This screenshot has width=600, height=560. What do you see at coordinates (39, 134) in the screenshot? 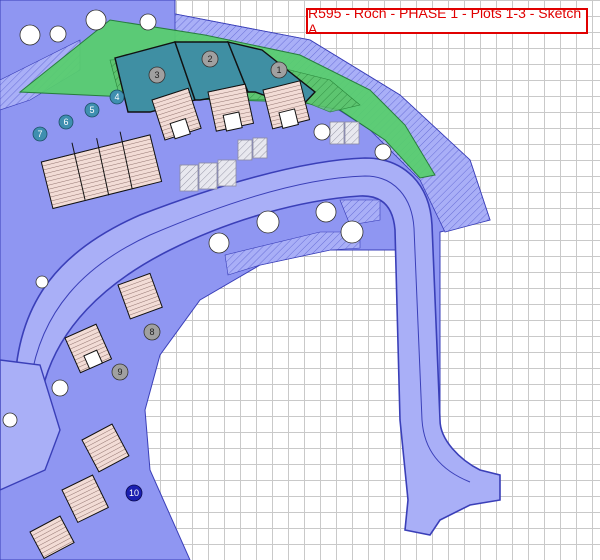
I see `plot-label-7: 7` at bounding box center [39, 134].